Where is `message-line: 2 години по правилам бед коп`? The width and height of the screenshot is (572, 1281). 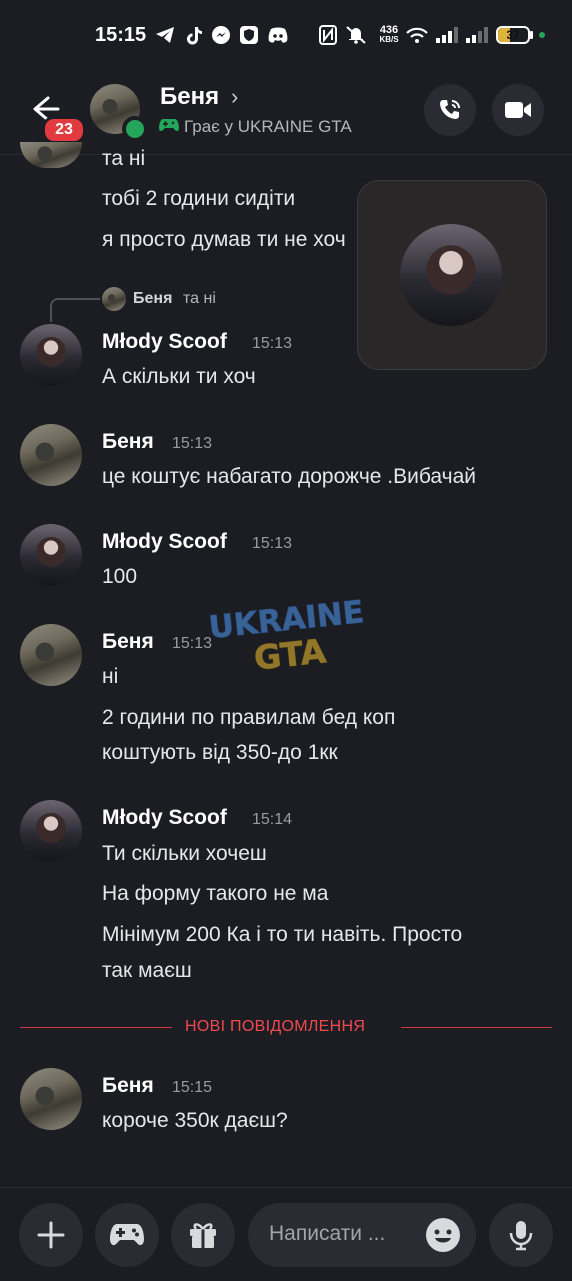
message-line: 2 години по правилам бед коп is located at coordinates (249, 717).